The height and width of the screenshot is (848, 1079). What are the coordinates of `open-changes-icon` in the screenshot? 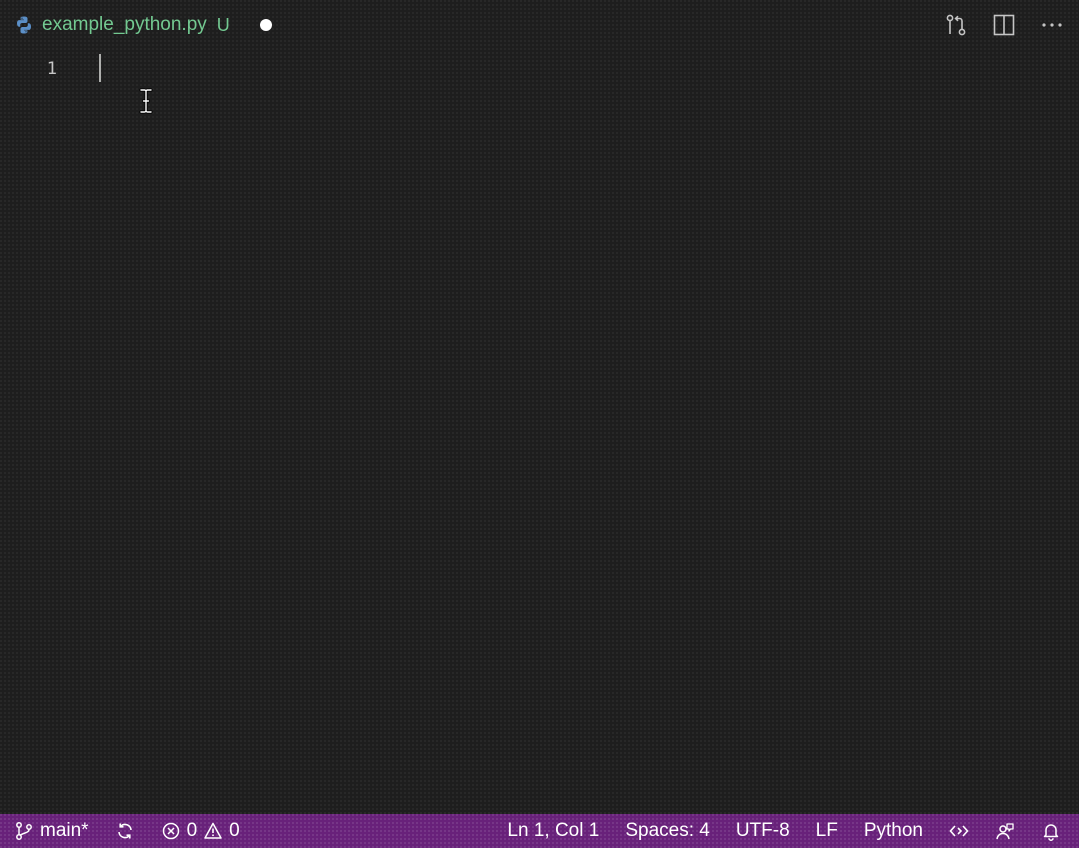 It's located at (956, 25).